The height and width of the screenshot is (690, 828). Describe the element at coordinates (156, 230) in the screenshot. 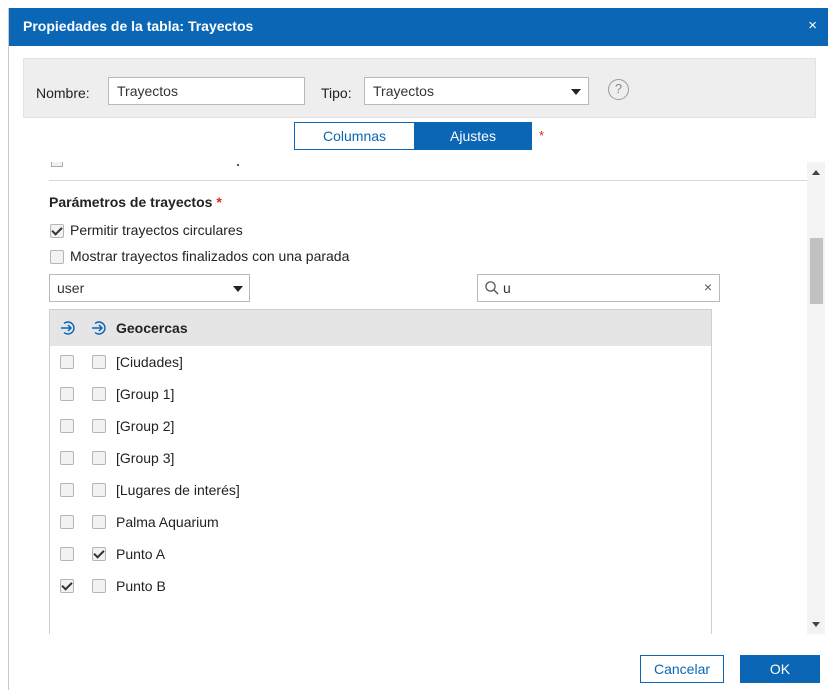

I see `allow-circular-label: Permitir trayectos circulares` at that location.